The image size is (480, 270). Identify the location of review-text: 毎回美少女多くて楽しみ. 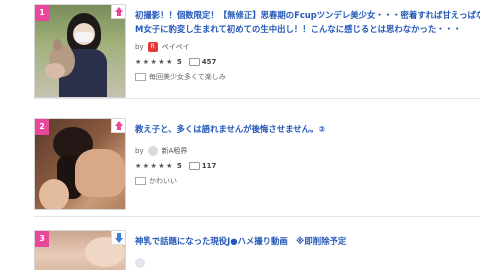
(187, 77).